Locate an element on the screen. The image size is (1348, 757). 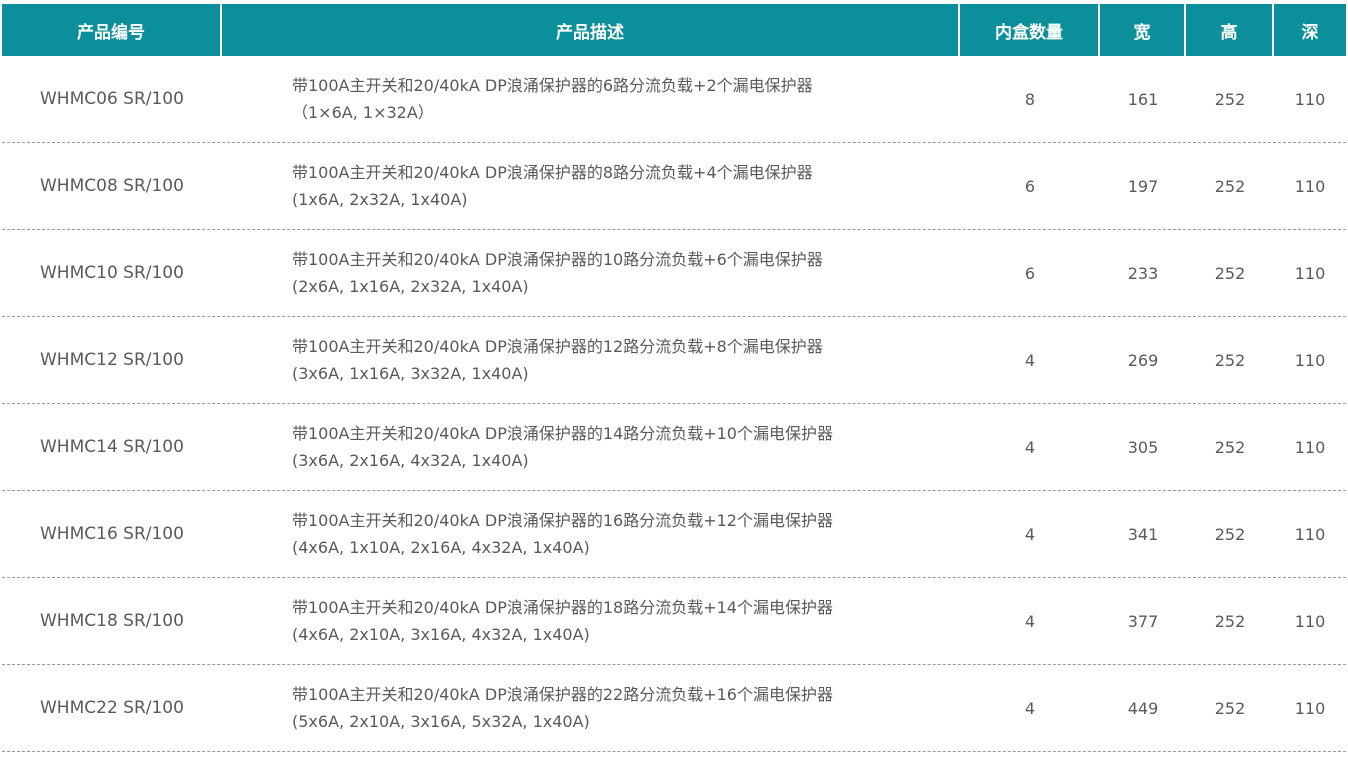
width-value: 269 is located at coordinates (1143, 360).